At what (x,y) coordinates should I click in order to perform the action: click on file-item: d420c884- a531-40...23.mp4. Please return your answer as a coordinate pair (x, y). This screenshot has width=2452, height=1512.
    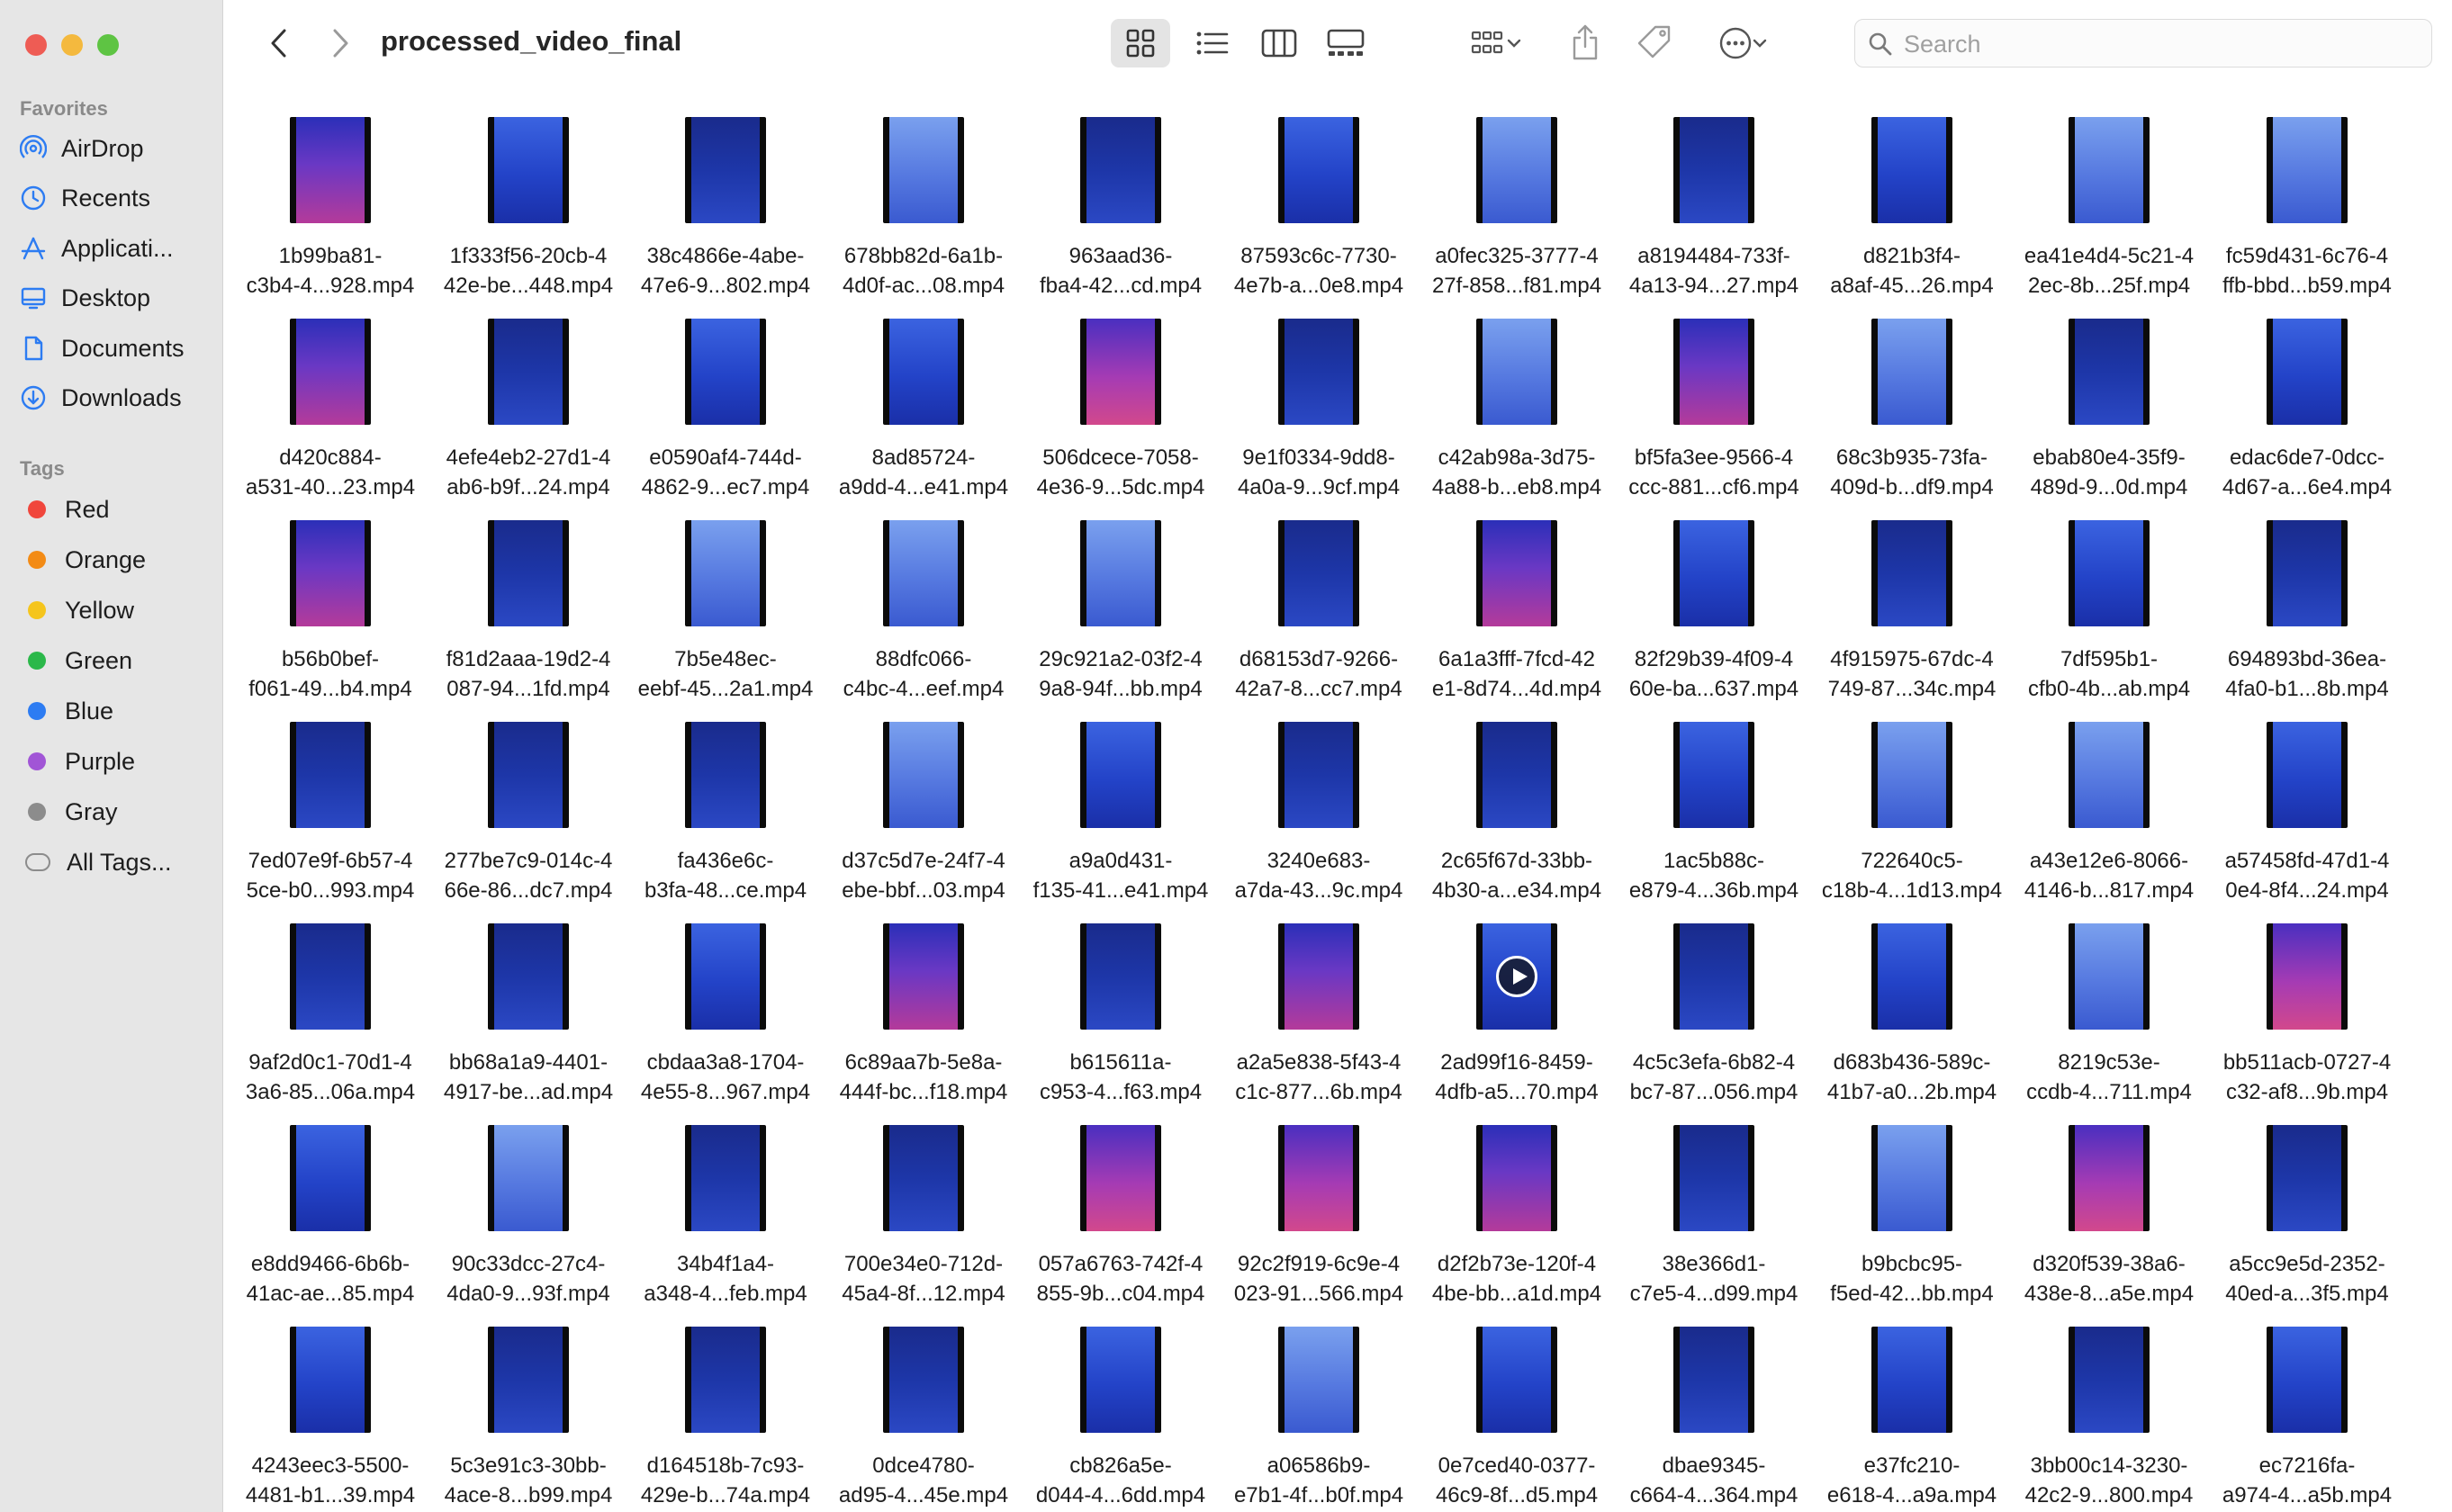
    Looking at the image, I should click on (330, 396).